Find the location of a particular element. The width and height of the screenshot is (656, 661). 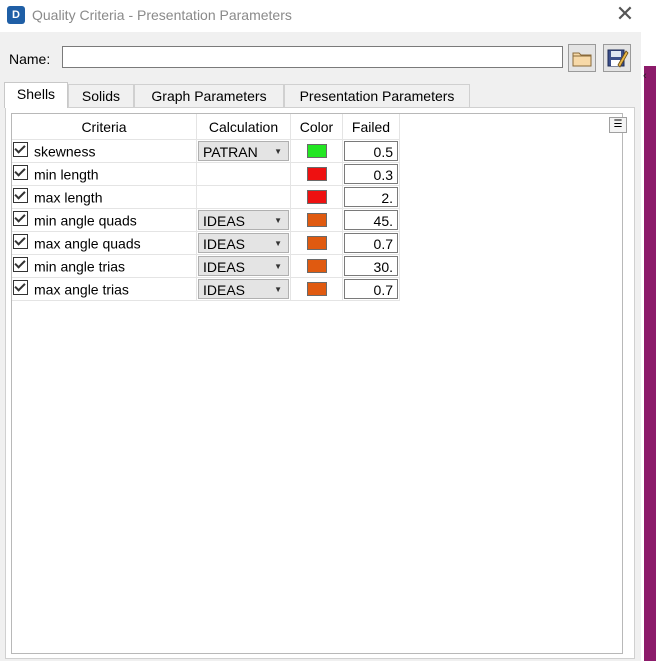

save-button is located at coordinates (617, 58).